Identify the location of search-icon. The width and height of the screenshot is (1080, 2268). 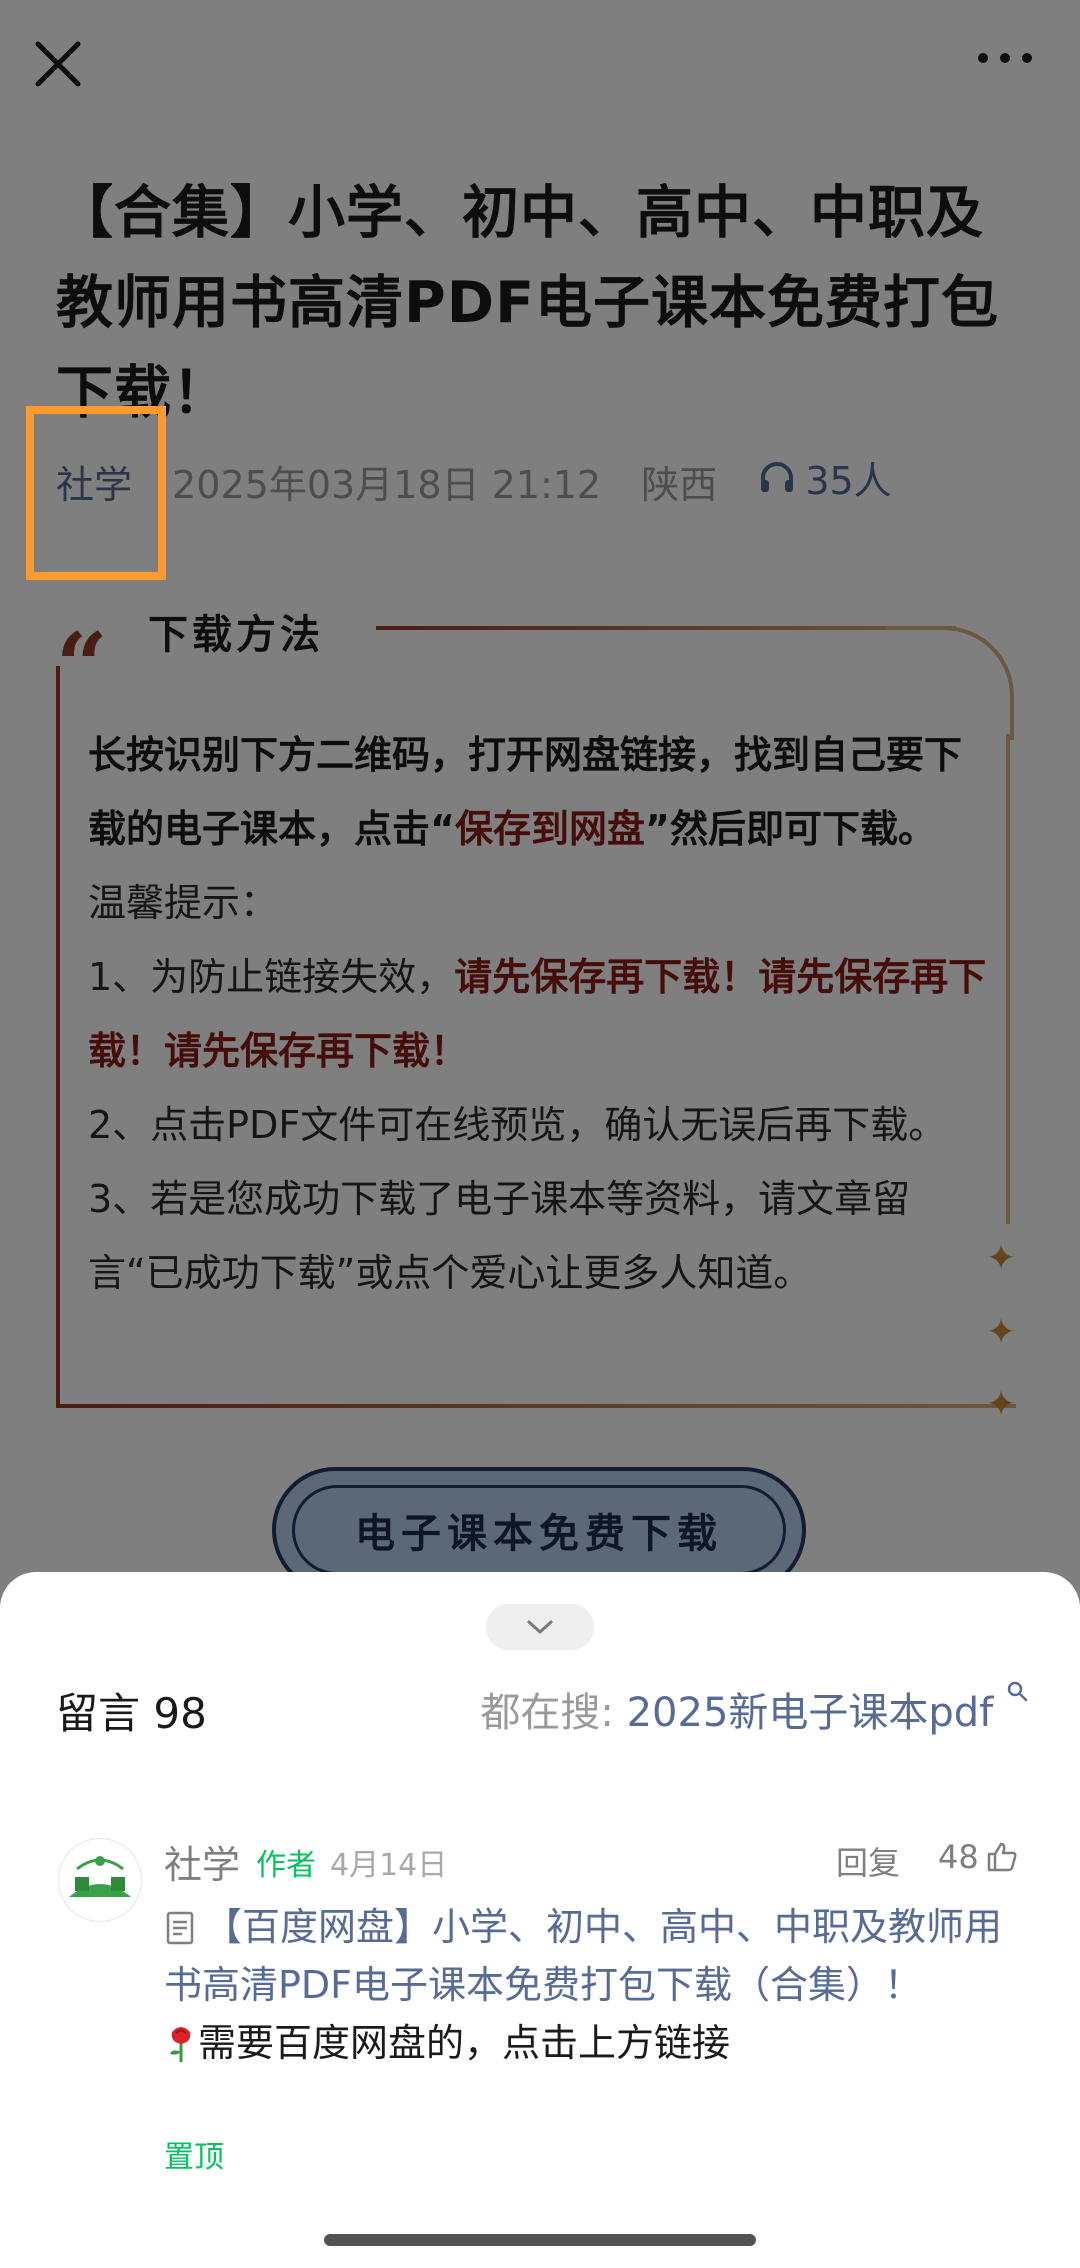
(1017, 1691).